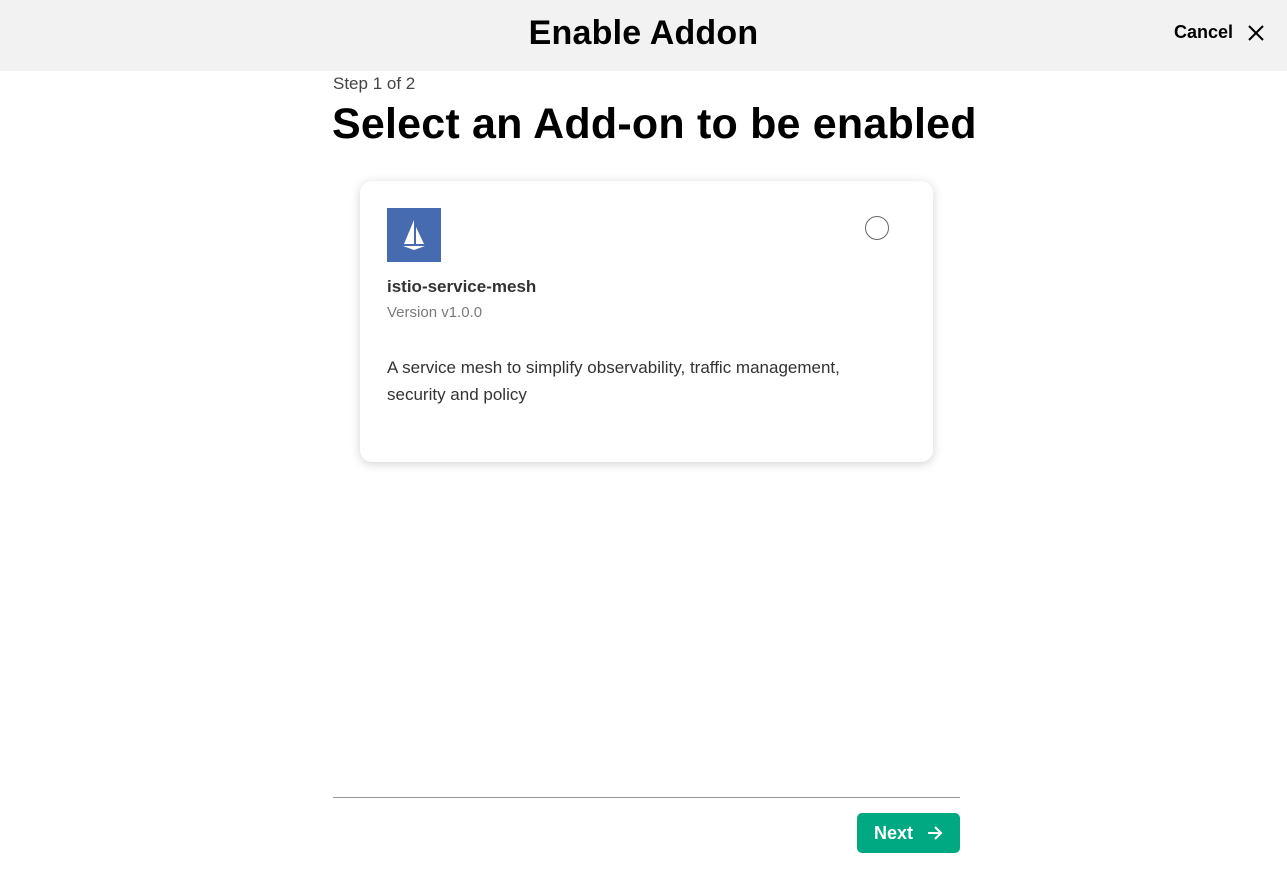 The width and height of the screenshot is (1287, 883). What do you see at coordinates (643, 33) in the screenshot?
I see `modal-title: Enable Addon` at bounding box center [643, 33].